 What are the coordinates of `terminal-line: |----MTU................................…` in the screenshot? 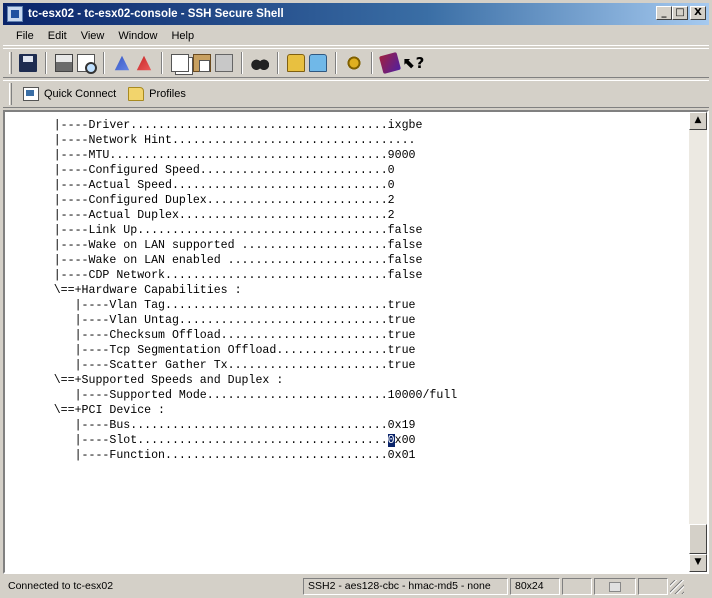 It's located at (210, 155).